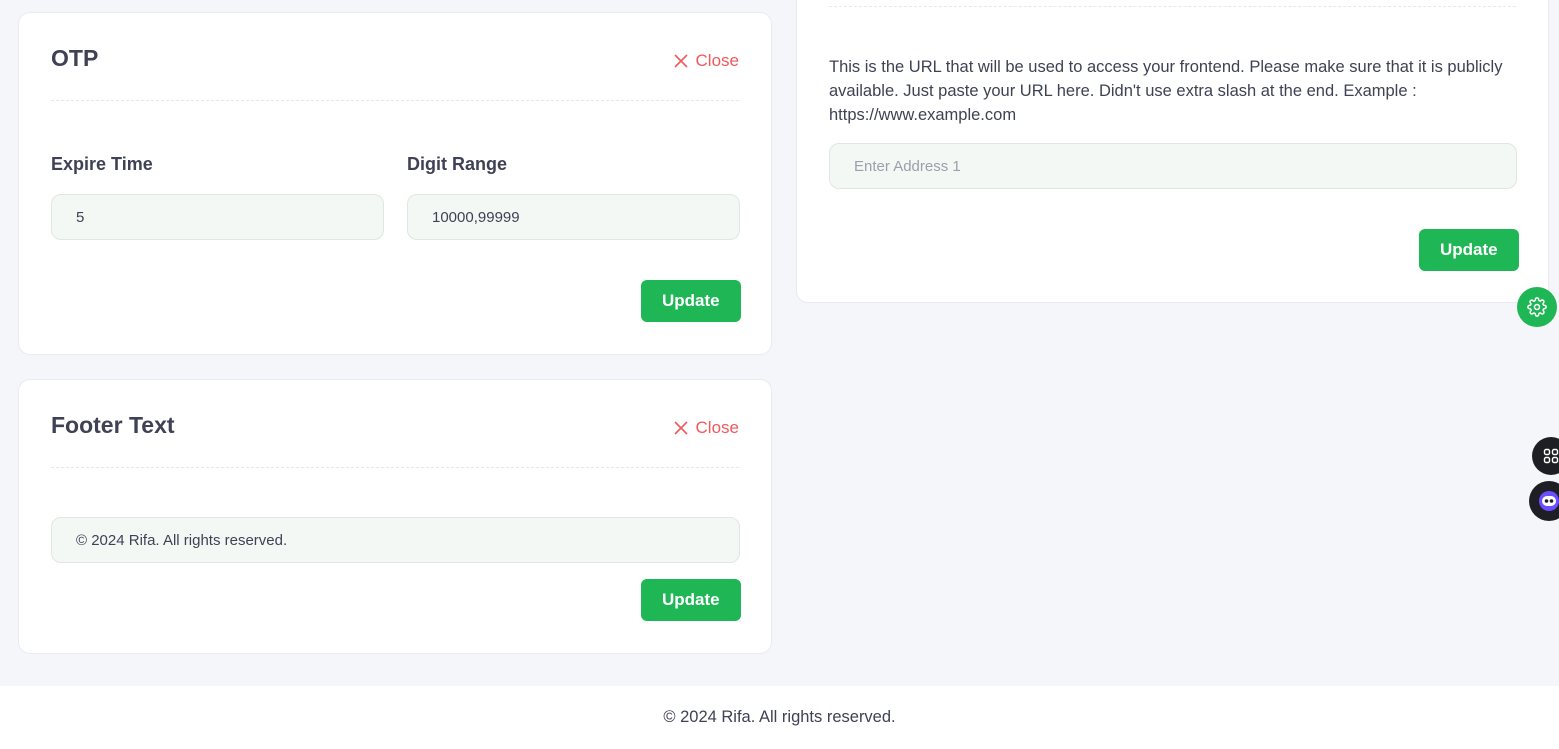  What do you see at coordinates (217, 217) in the screenshot?
I see `expire-time-input` at bounding box center [217, 217].